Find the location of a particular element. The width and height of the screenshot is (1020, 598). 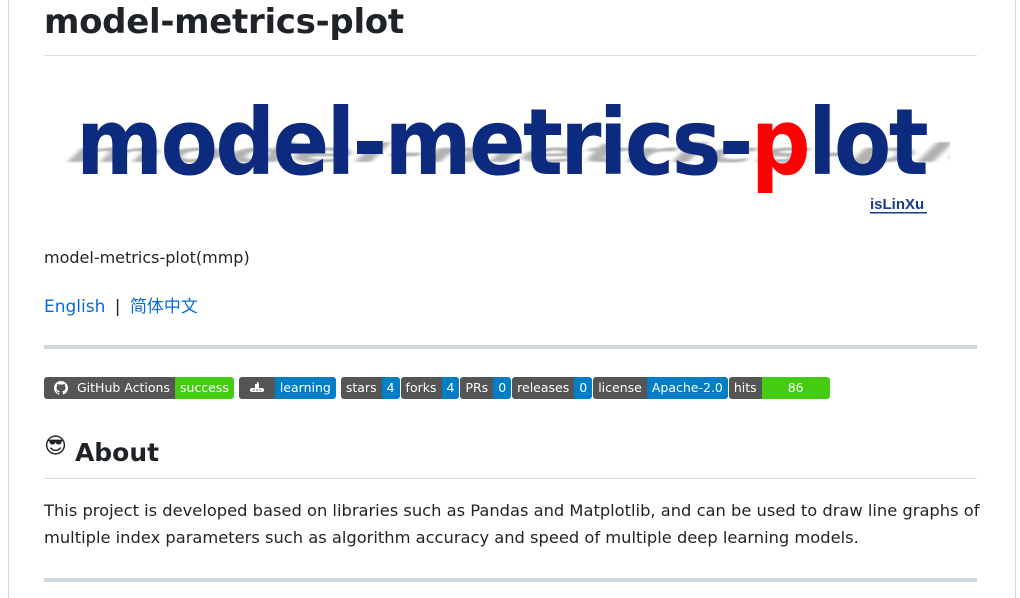

link-simplified-chinese: 简体中文 is located at coordinates (164, 307).